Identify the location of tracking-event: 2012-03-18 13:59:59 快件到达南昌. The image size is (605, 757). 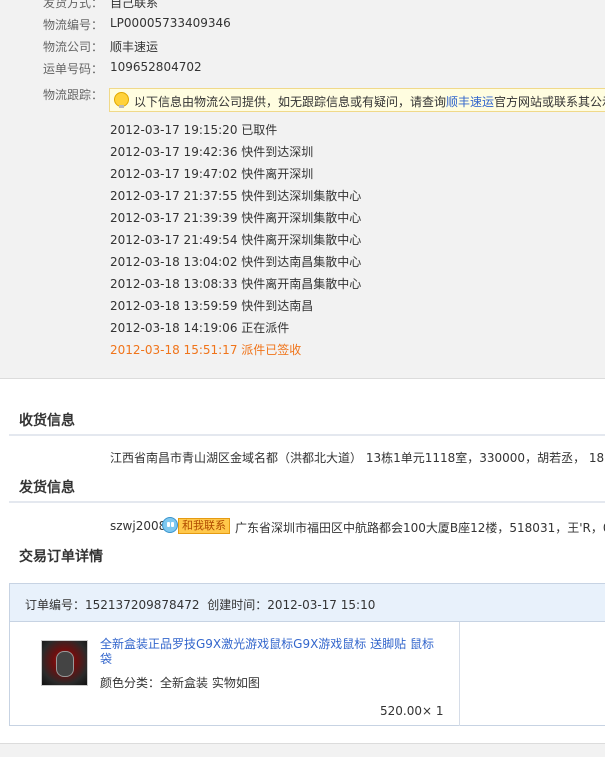
(212, 306).